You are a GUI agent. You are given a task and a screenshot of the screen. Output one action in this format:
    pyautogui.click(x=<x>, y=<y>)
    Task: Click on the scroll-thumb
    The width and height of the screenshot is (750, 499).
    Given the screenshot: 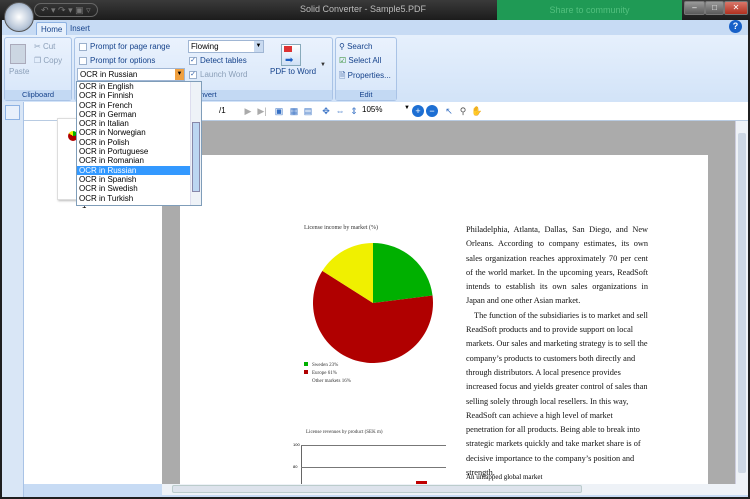 What is the action you would take?
    pyautogui.click(x=196, y=157)
    